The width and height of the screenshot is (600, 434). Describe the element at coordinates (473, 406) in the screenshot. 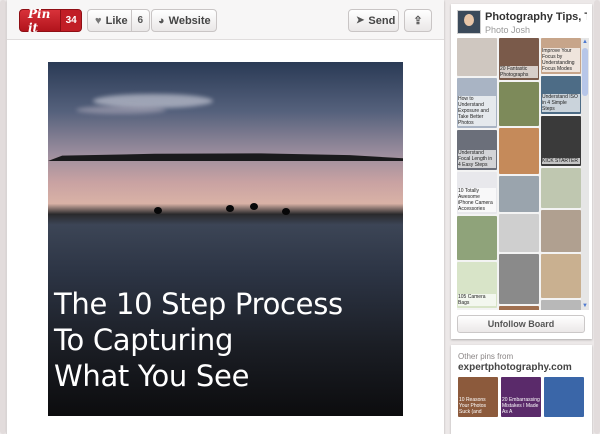

I see `other-pin-caption: 10 Reasons Your Photos Suck (and` at that location.